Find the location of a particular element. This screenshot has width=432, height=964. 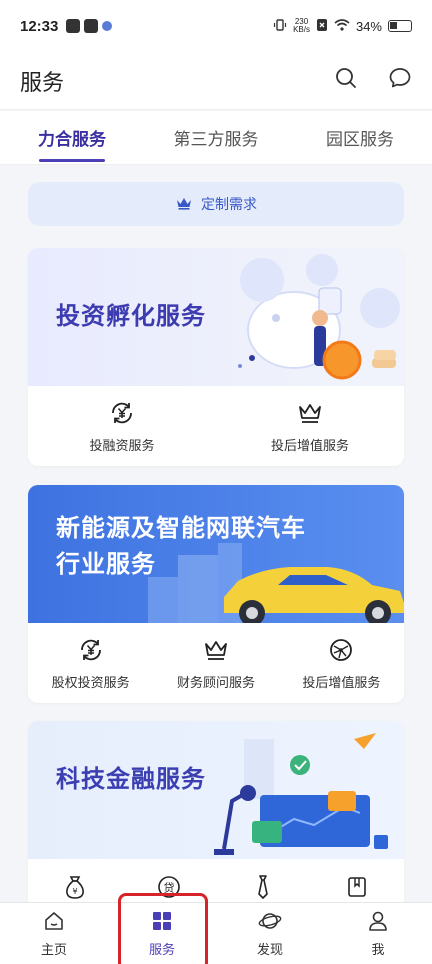

battery-icon is located at coordinates (400, 26).